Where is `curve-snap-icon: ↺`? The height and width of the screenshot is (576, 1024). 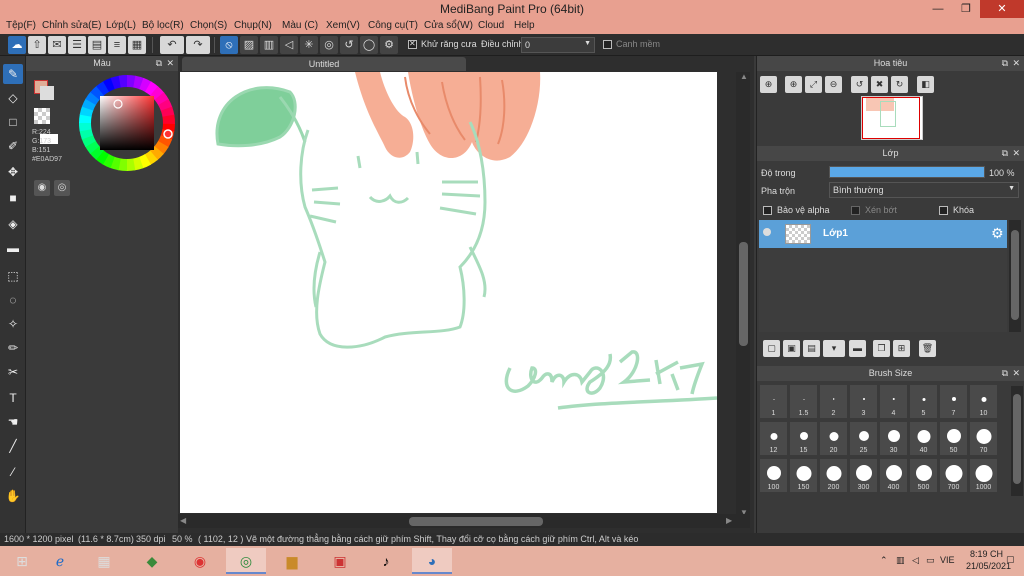 curve-snap-icon: ↺ is located at coordinates (349, 45).